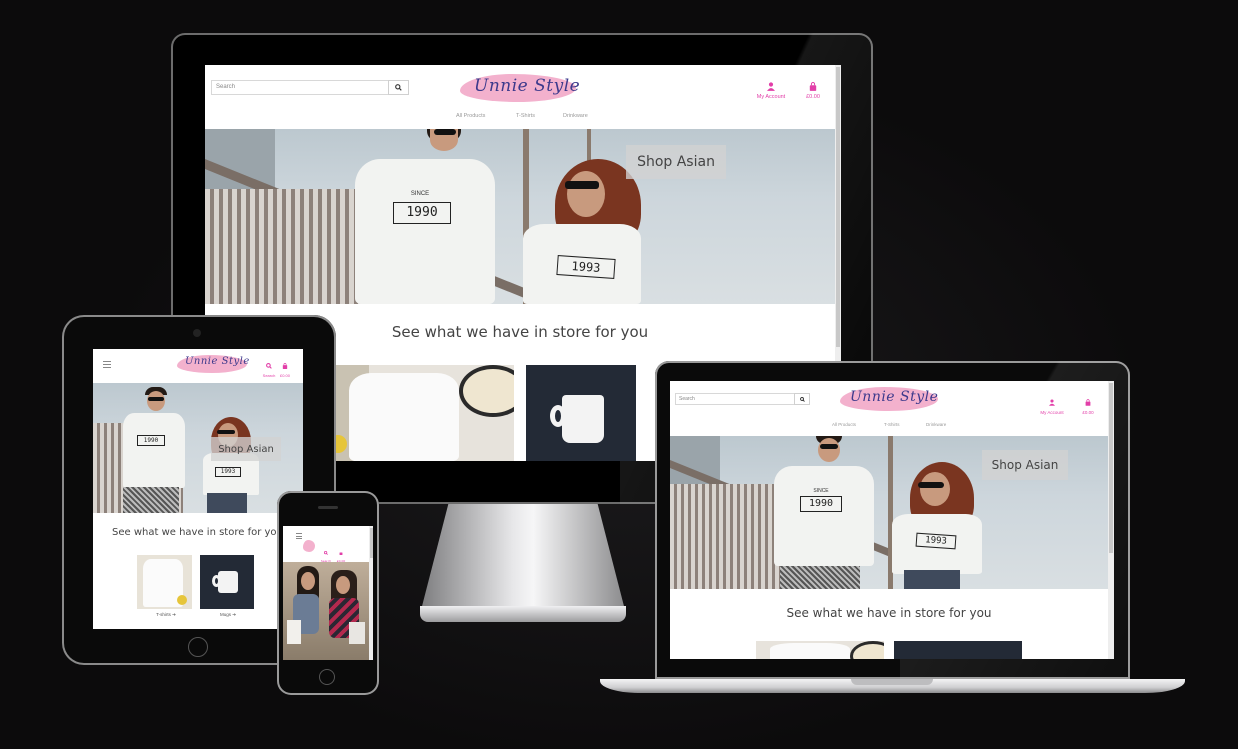 The height and width of the screenshot is (749, 1238). What do you see at coordinates (523, 614) in the screenshot?
I see `monitor-base` at bounding box center [523, 614].